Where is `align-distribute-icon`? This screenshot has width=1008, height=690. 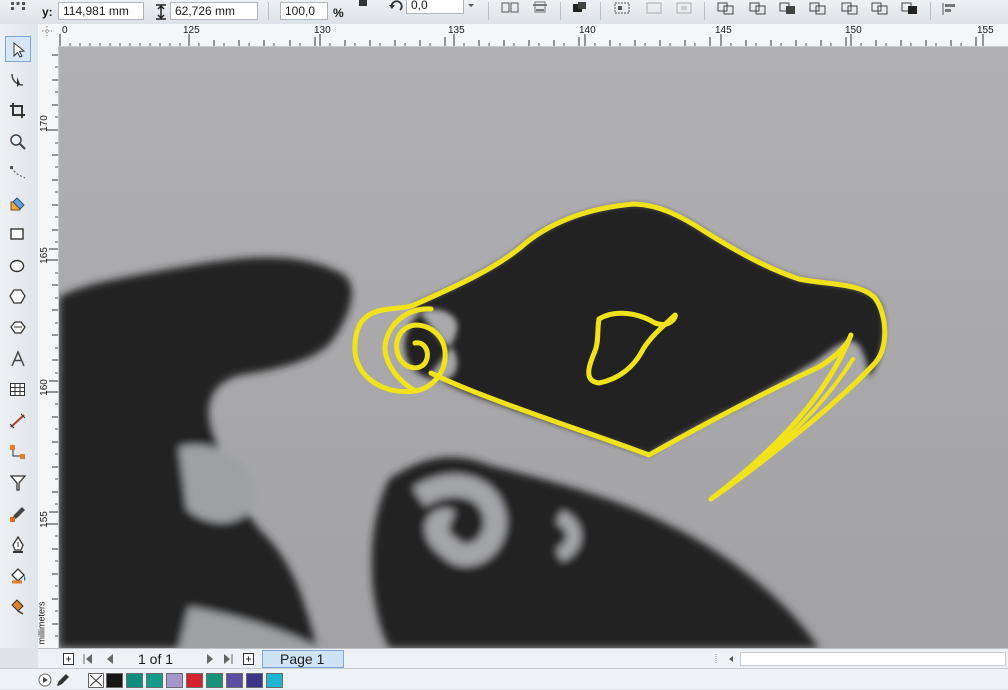 align-distribute-icon is located at coordinates (950, 10).